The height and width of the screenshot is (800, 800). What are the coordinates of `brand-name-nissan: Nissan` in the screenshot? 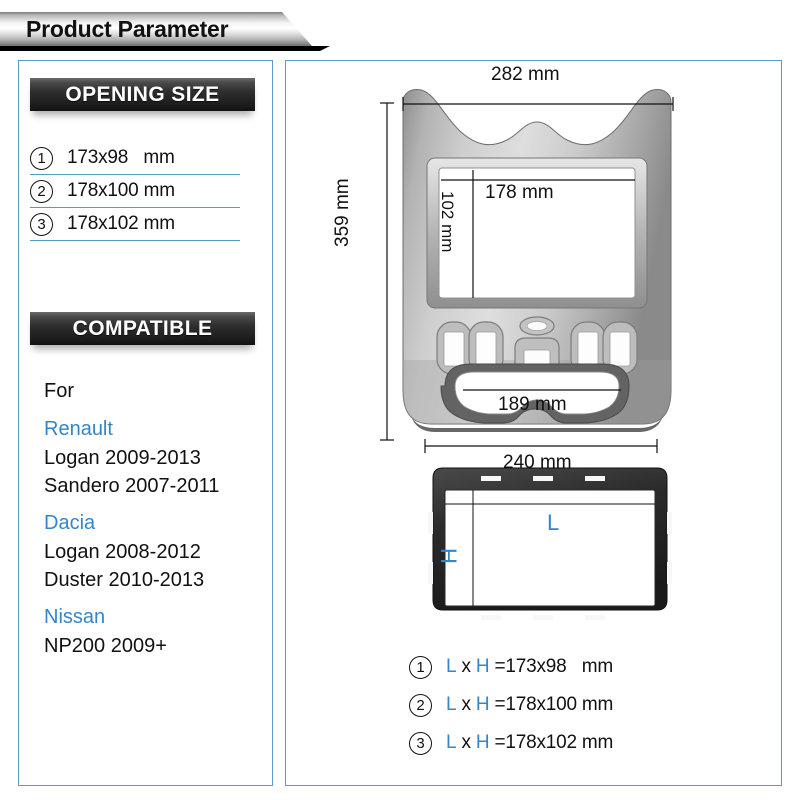 It's located at (75, 617).